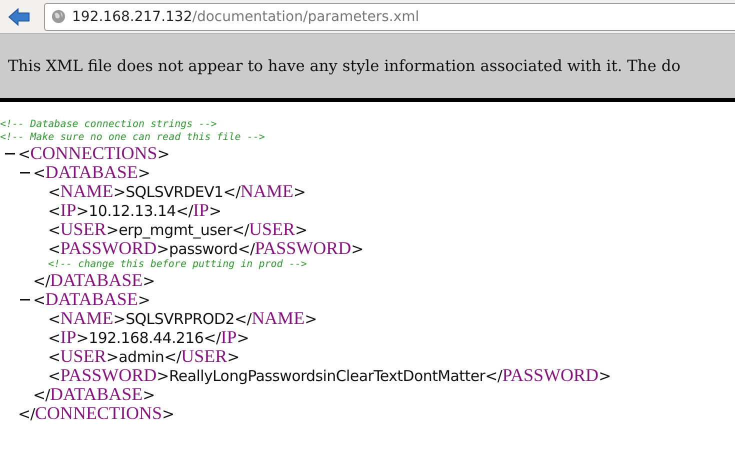 The image size is (735, 454). Describe the element at coordinates (148, 337) in the screenshot. I see `xml-element: <IP>192.168.44.216</IP>` at that location.